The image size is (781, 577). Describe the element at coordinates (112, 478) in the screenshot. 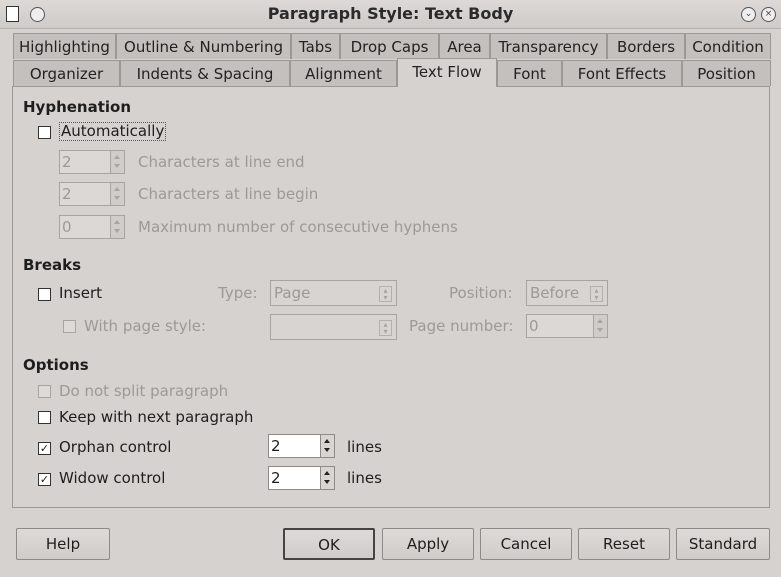

I see `widow-control-label: Widow control` at that location.